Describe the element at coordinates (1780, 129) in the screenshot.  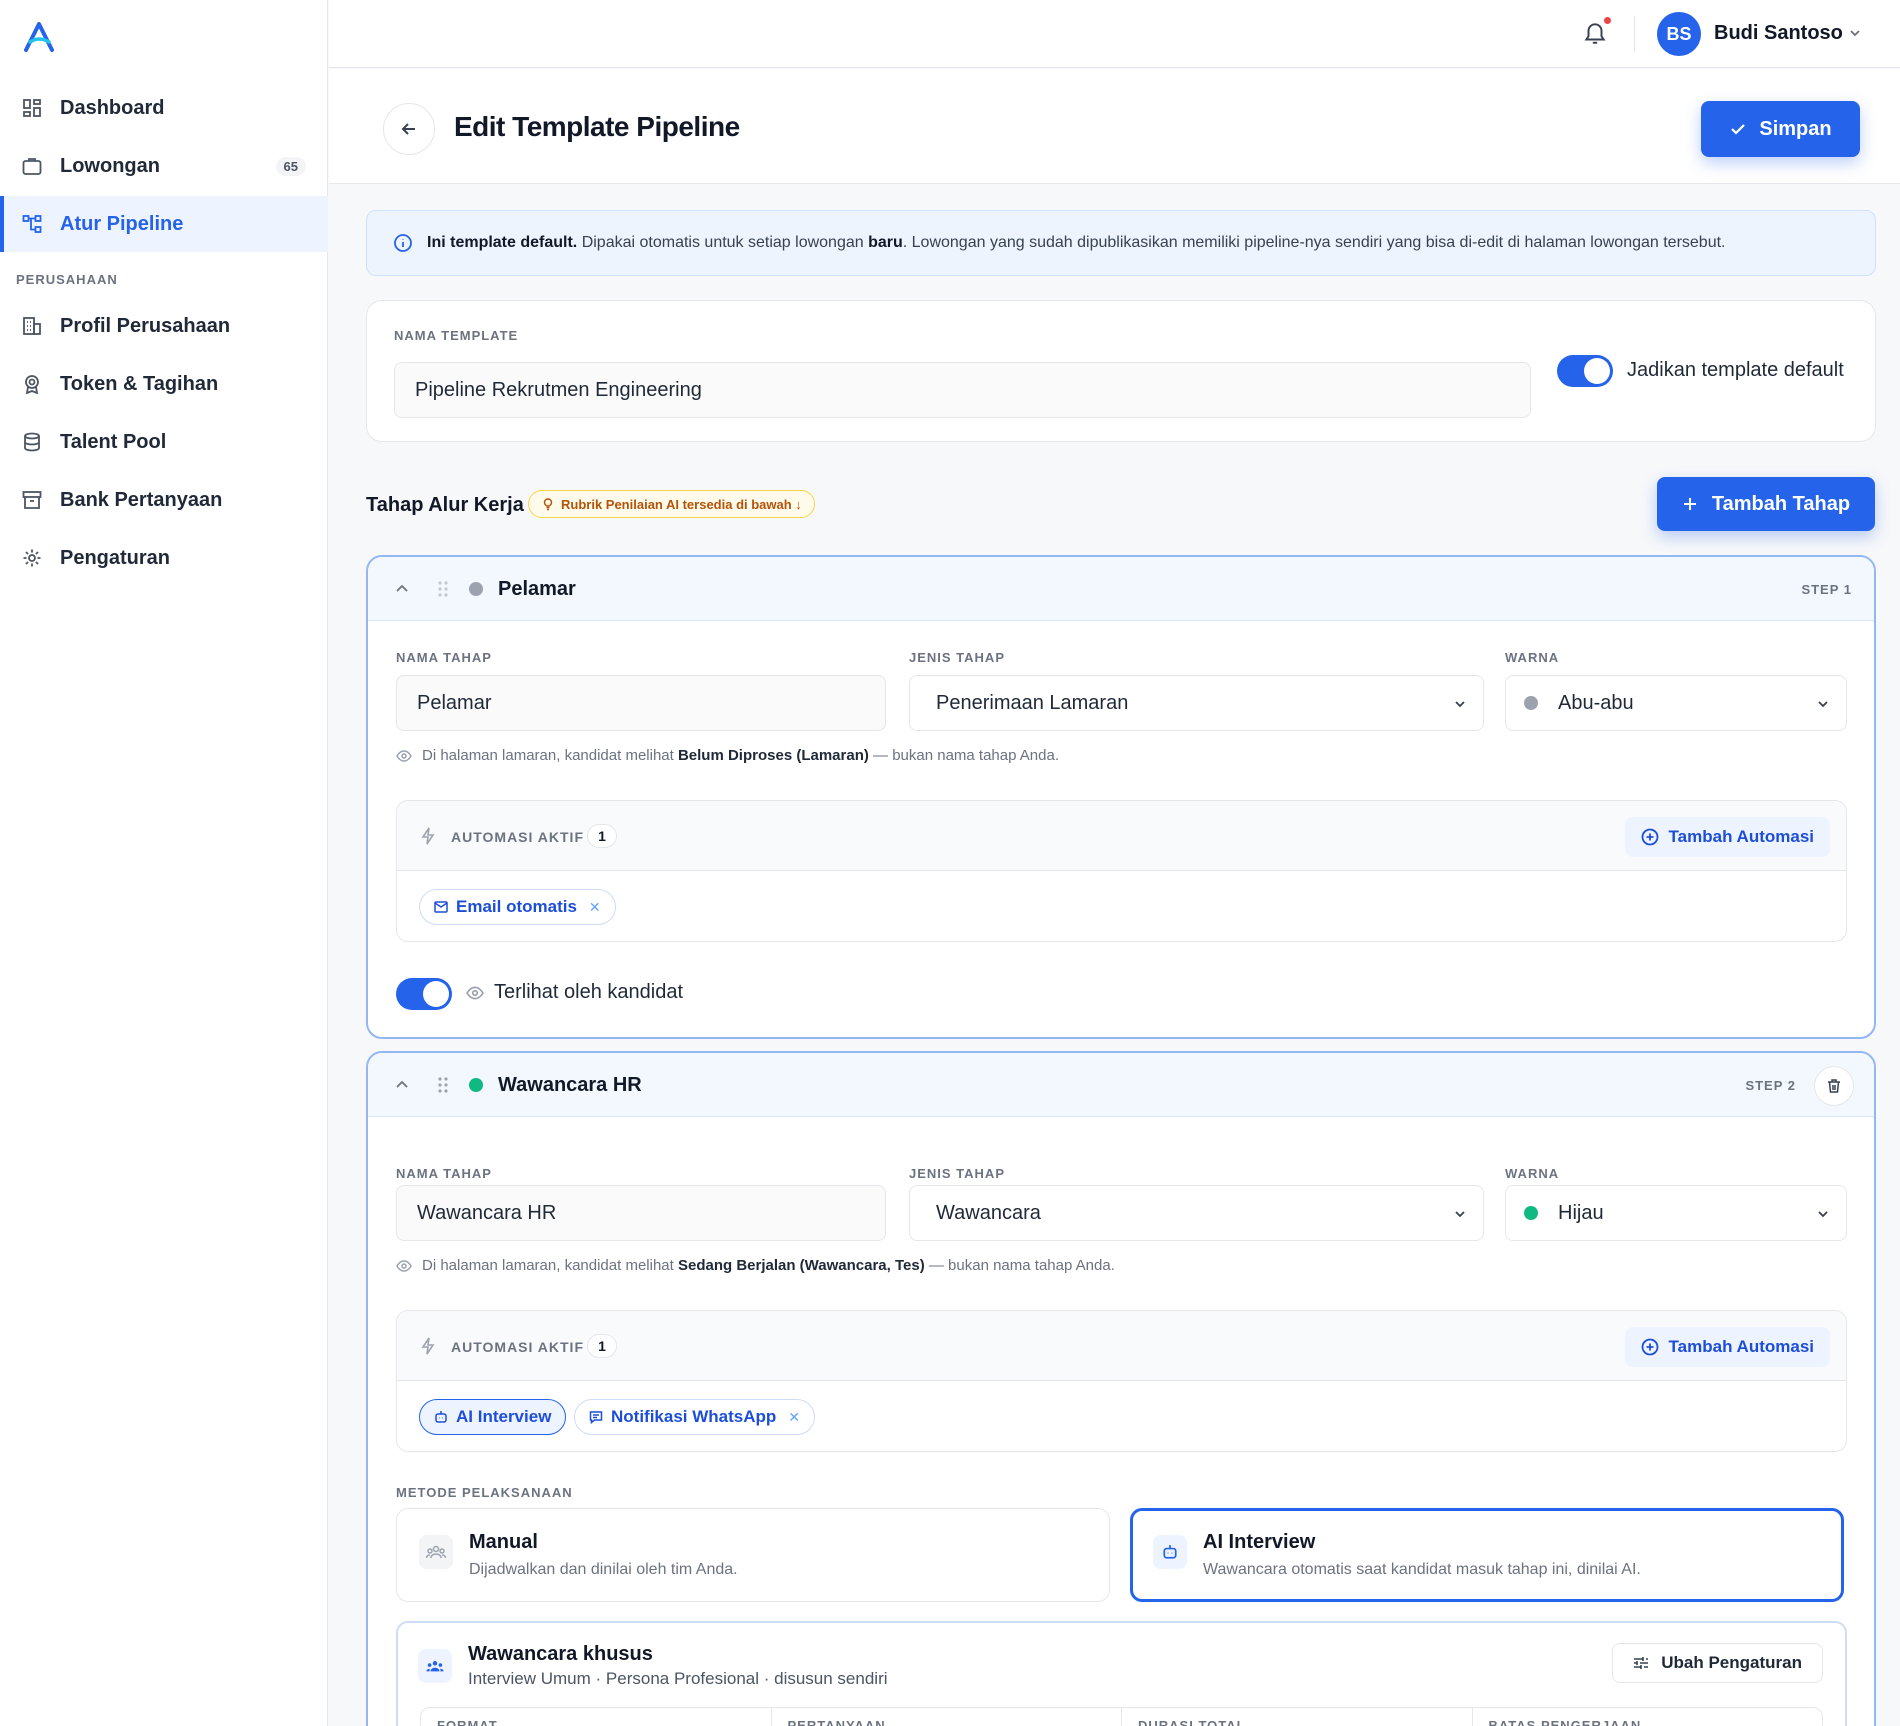
I see `save-button: Simpan` at that location.